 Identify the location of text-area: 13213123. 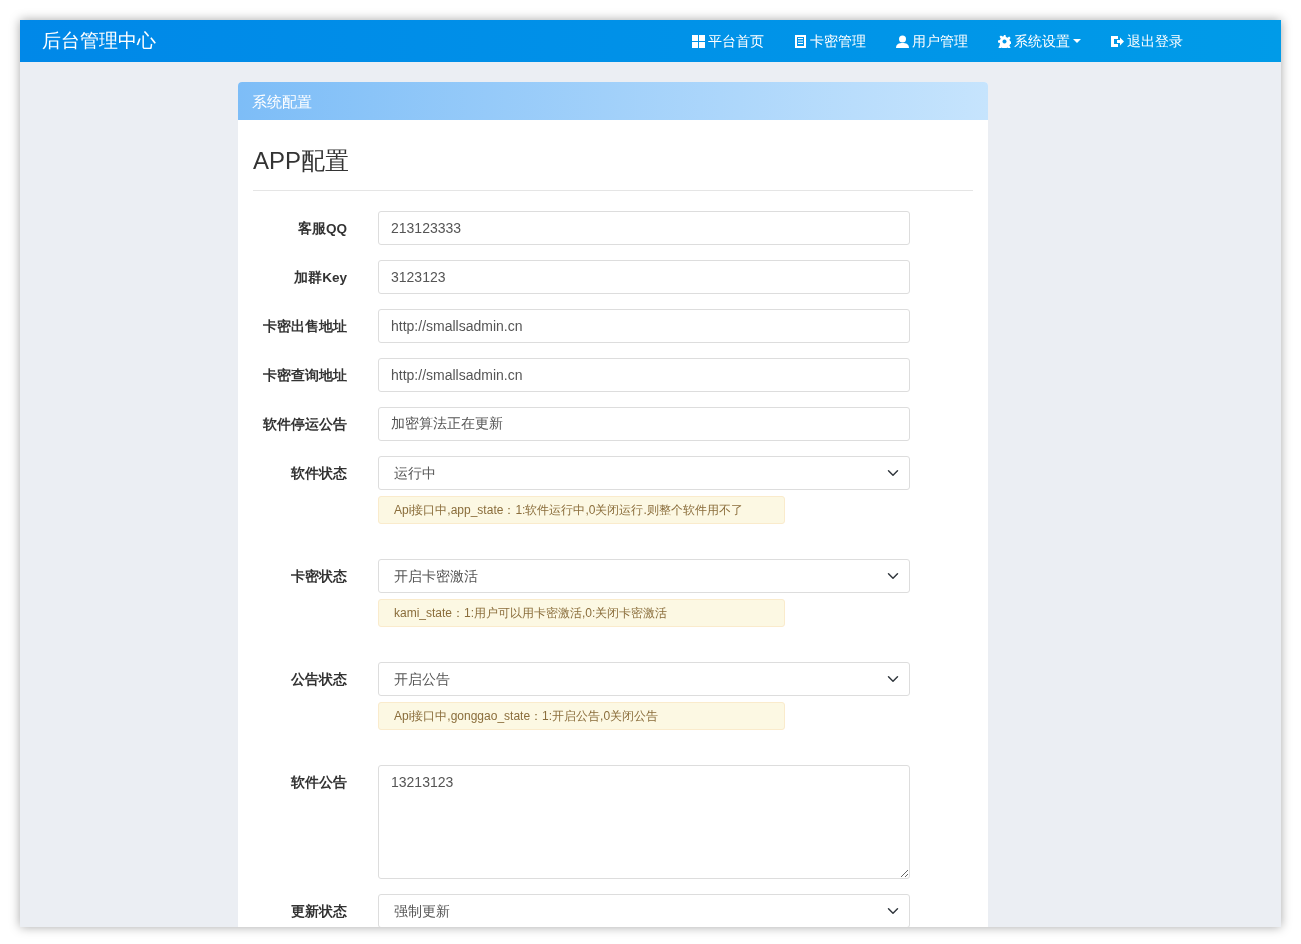
(644, 821).